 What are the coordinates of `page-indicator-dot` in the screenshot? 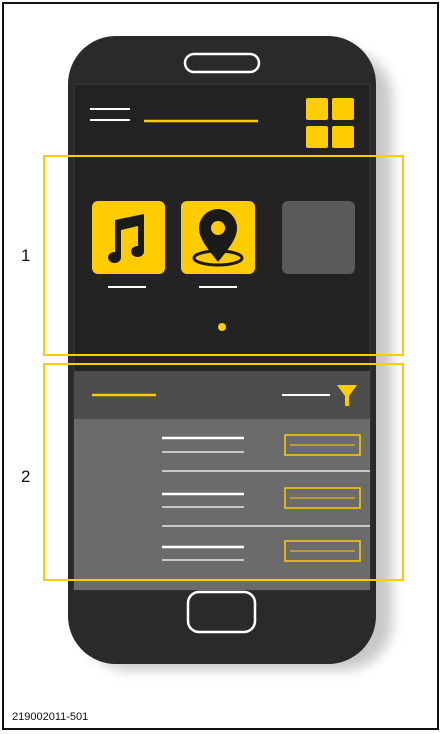 It's located at (222, 327).